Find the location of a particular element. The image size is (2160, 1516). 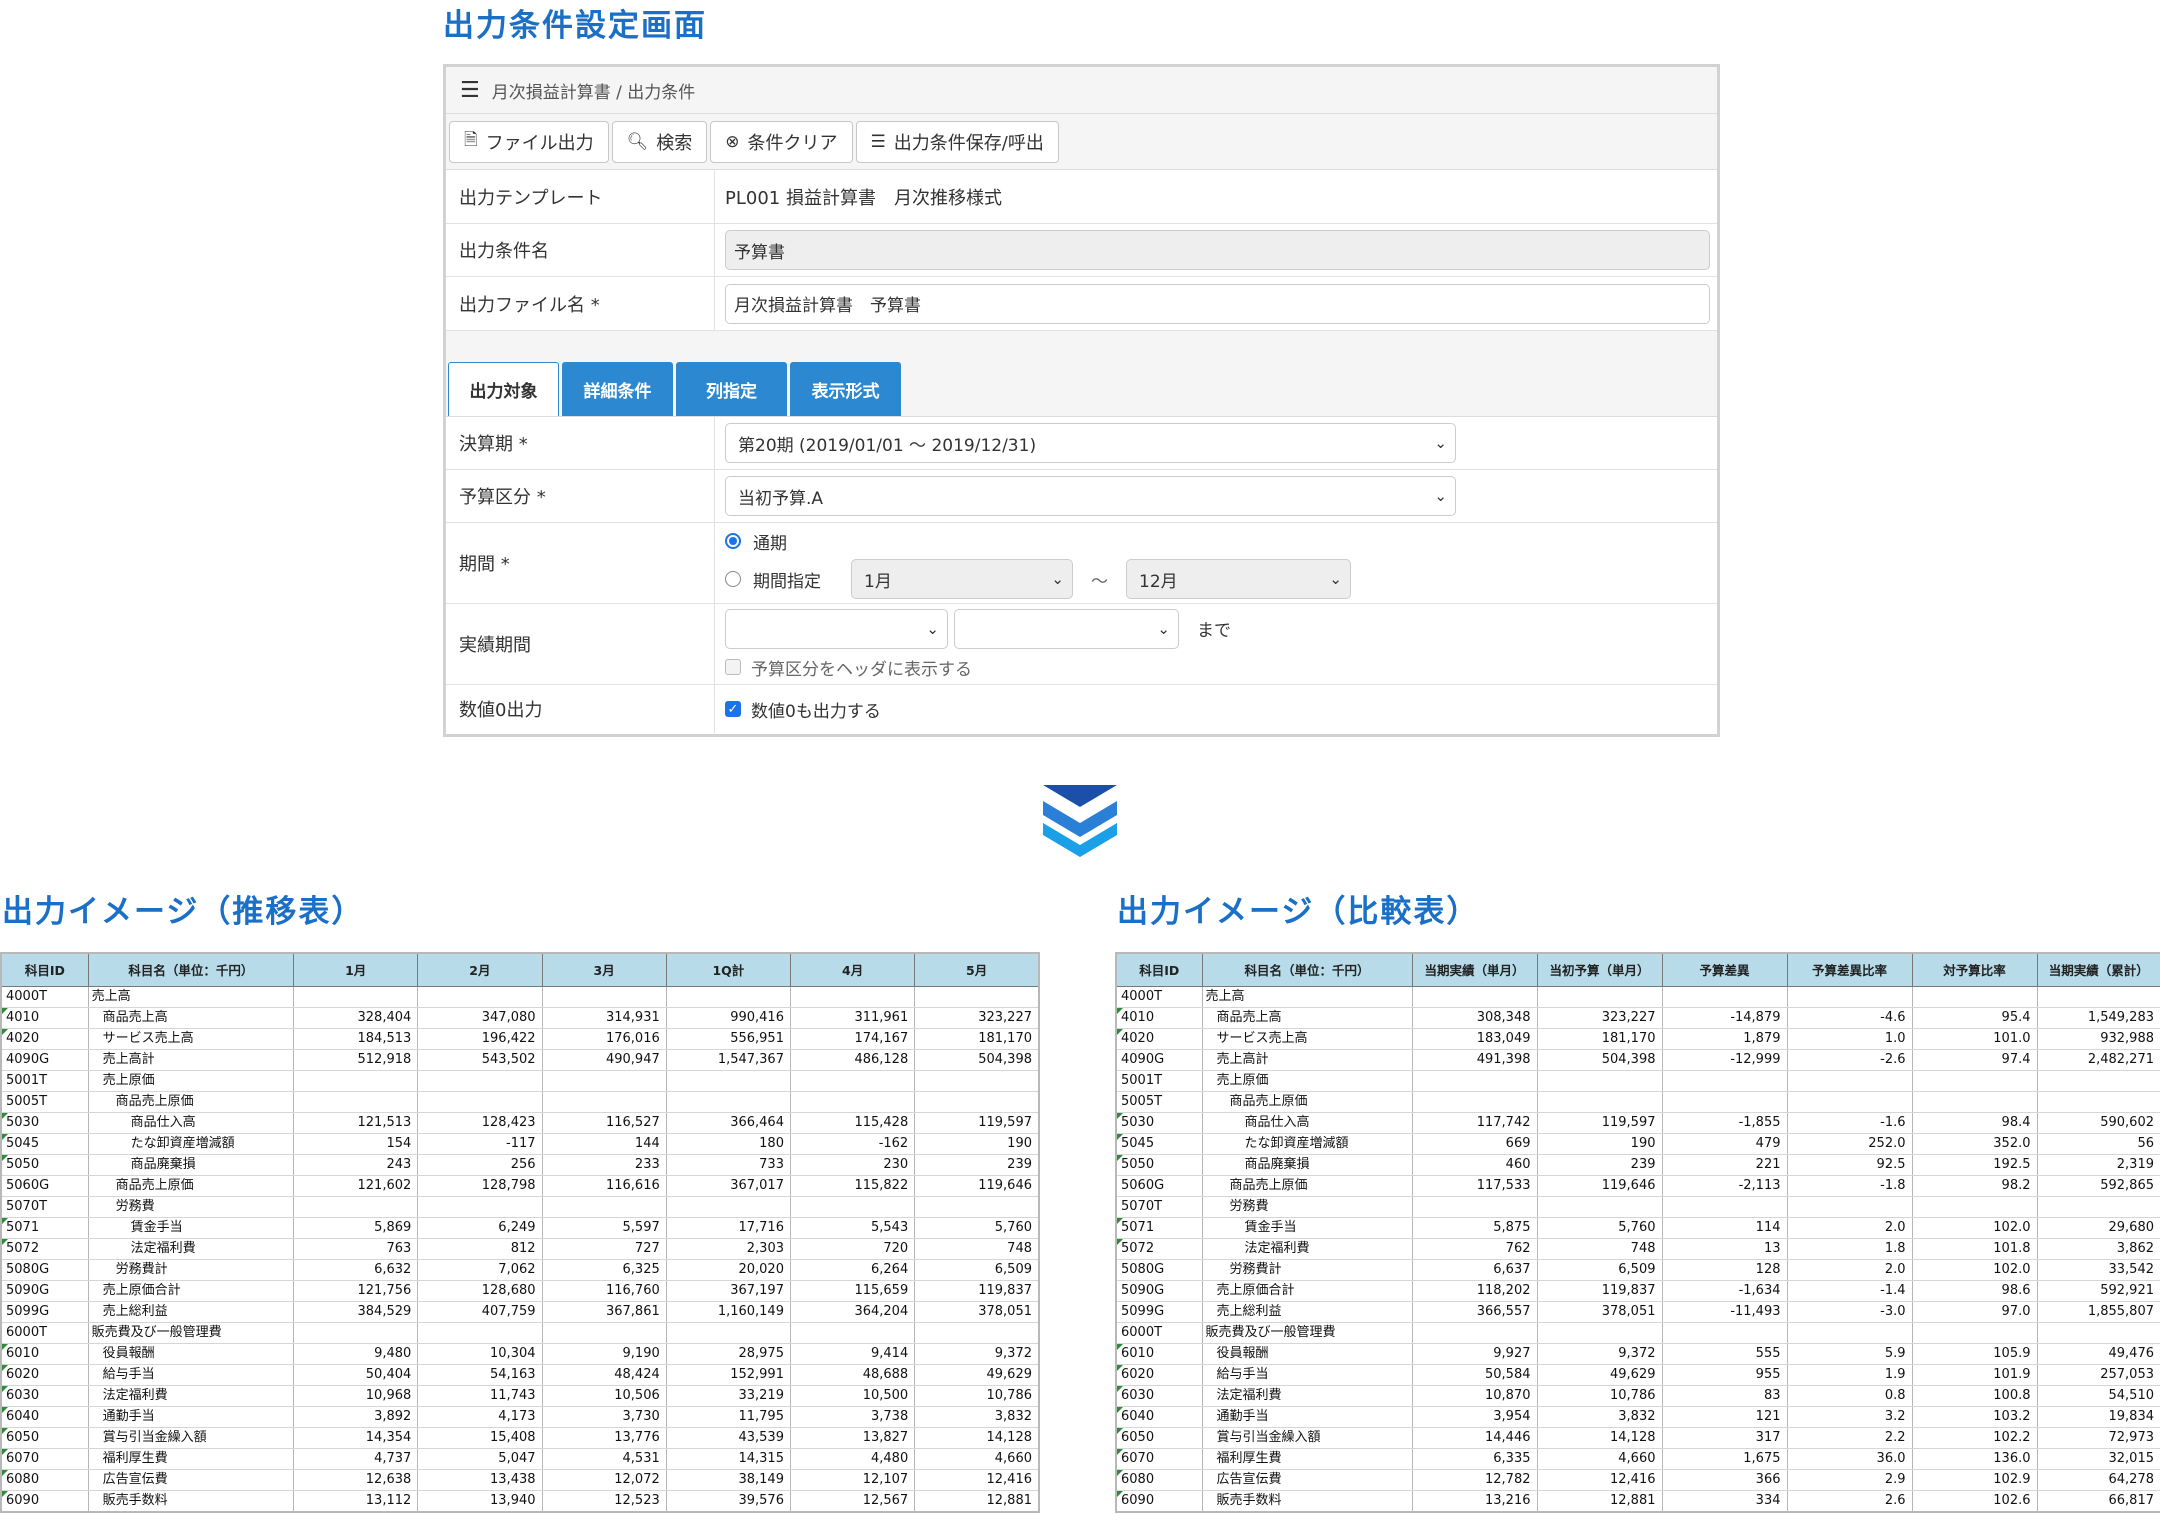

period-specify-radio is located at coordinates (733, 579).